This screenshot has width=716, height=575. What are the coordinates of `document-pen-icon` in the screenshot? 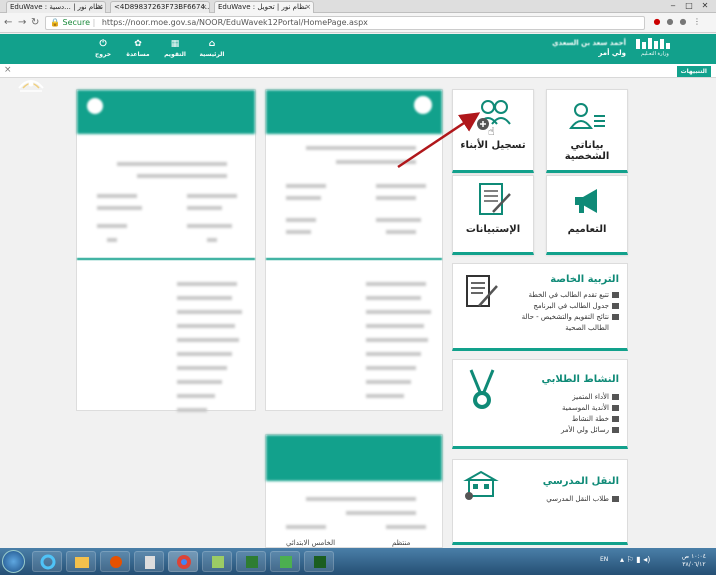 It's located at (482, 292).